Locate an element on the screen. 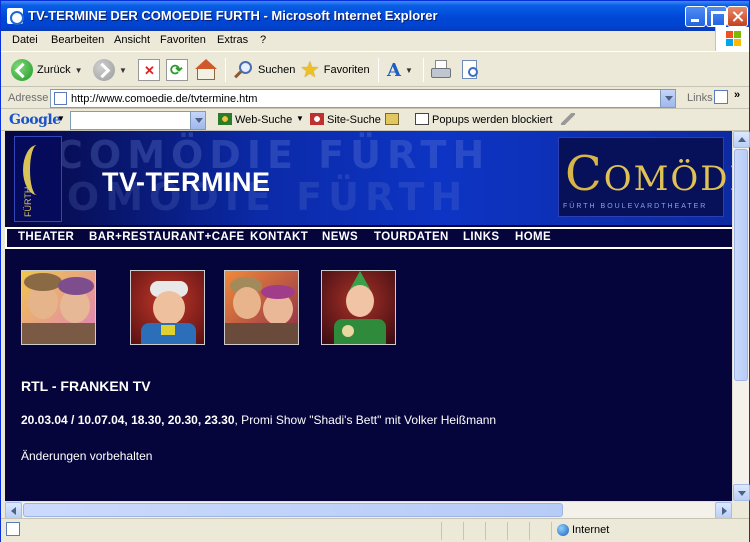 The width and height of the screenshot is (750, 542). printer-icon is located at coordinates (441, 70).